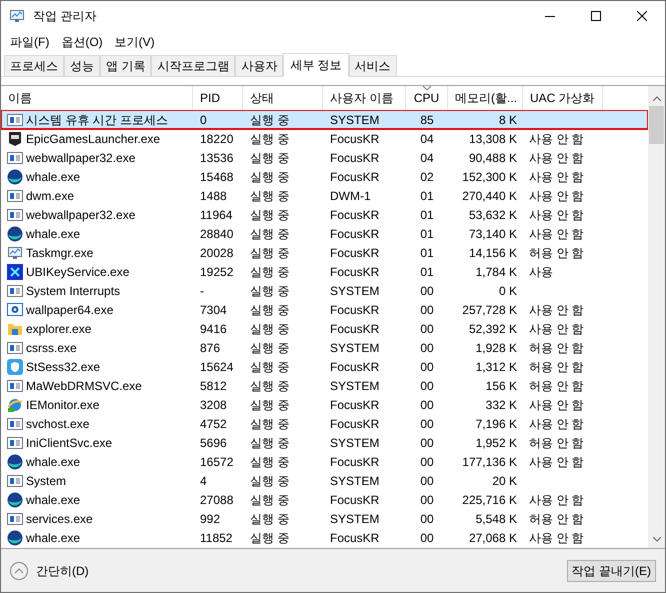 This screenshot has width=666, height=593. What do you see at coordinates (324, 480) in the screenshot?
I see `process-row: System 4 실행 중 SYSTEM 00 20 K` at bounding box center [324, 480].